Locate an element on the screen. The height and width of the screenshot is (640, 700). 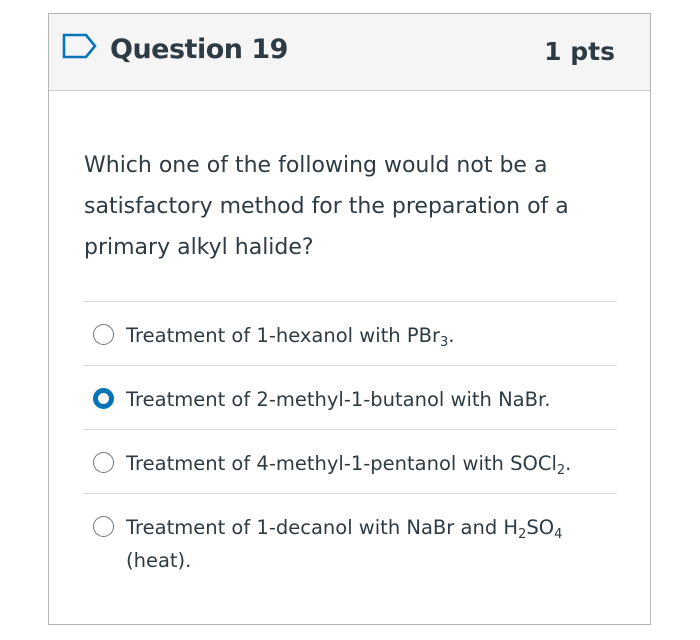
answer-label-line2: (heat). is located at coordinates (159, 560).